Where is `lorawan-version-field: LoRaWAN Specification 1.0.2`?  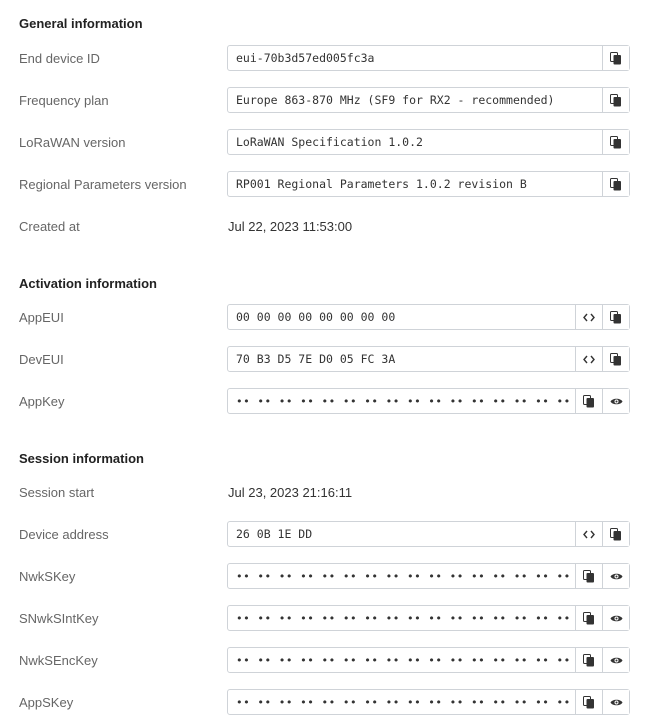
lorawan-version-field: LoRaWAN Specification 1.0.2 is located at coordinates (428, 142).